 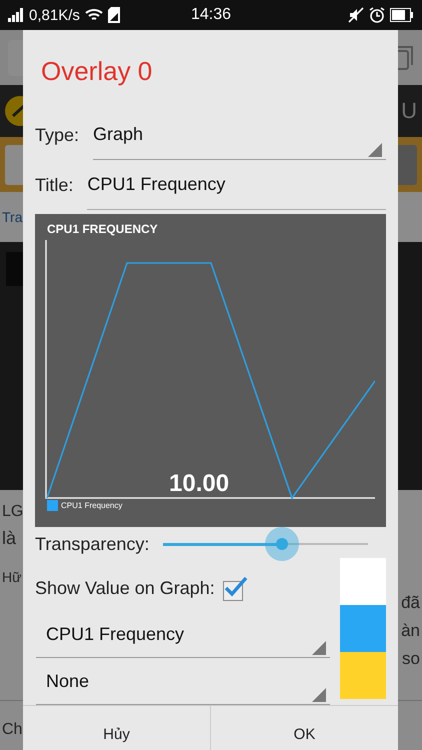 I want to click on article-summary: àn, so click(x=410, y=631).